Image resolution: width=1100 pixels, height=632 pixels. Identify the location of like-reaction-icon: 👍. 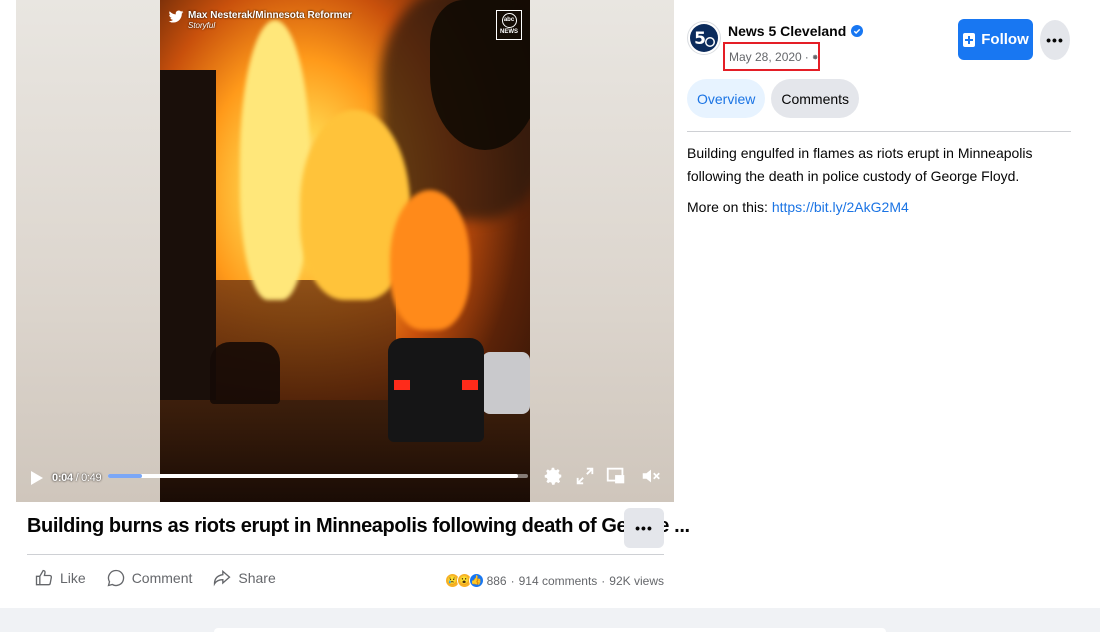
(476, 580).